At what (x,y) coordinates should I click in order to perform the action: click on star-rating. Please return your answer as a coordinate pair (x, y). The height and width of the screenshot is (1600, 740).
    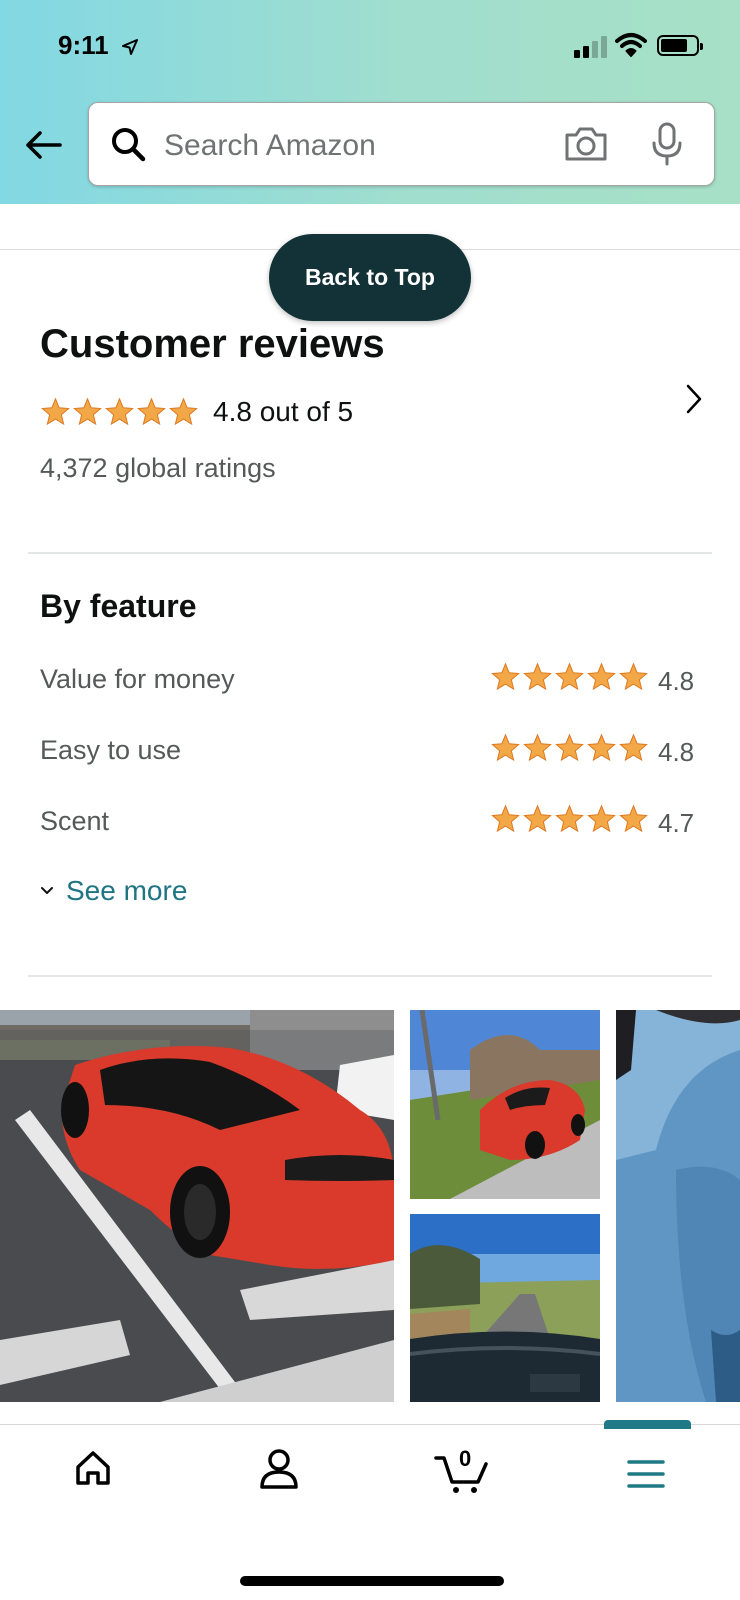
    Looking at the image, I should click on (119, 412).